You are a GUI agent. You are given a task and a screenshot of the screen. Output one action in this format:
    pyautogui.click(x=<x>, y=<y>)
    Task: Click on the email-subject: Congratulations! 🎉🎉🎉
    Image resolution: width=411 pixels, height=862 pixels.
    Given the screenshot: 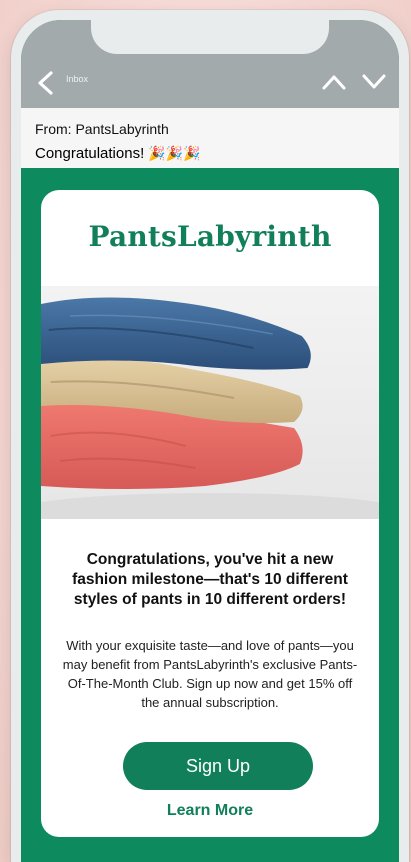 What is the action you would take?
    pyautogui.click(x=217, y=153)
    